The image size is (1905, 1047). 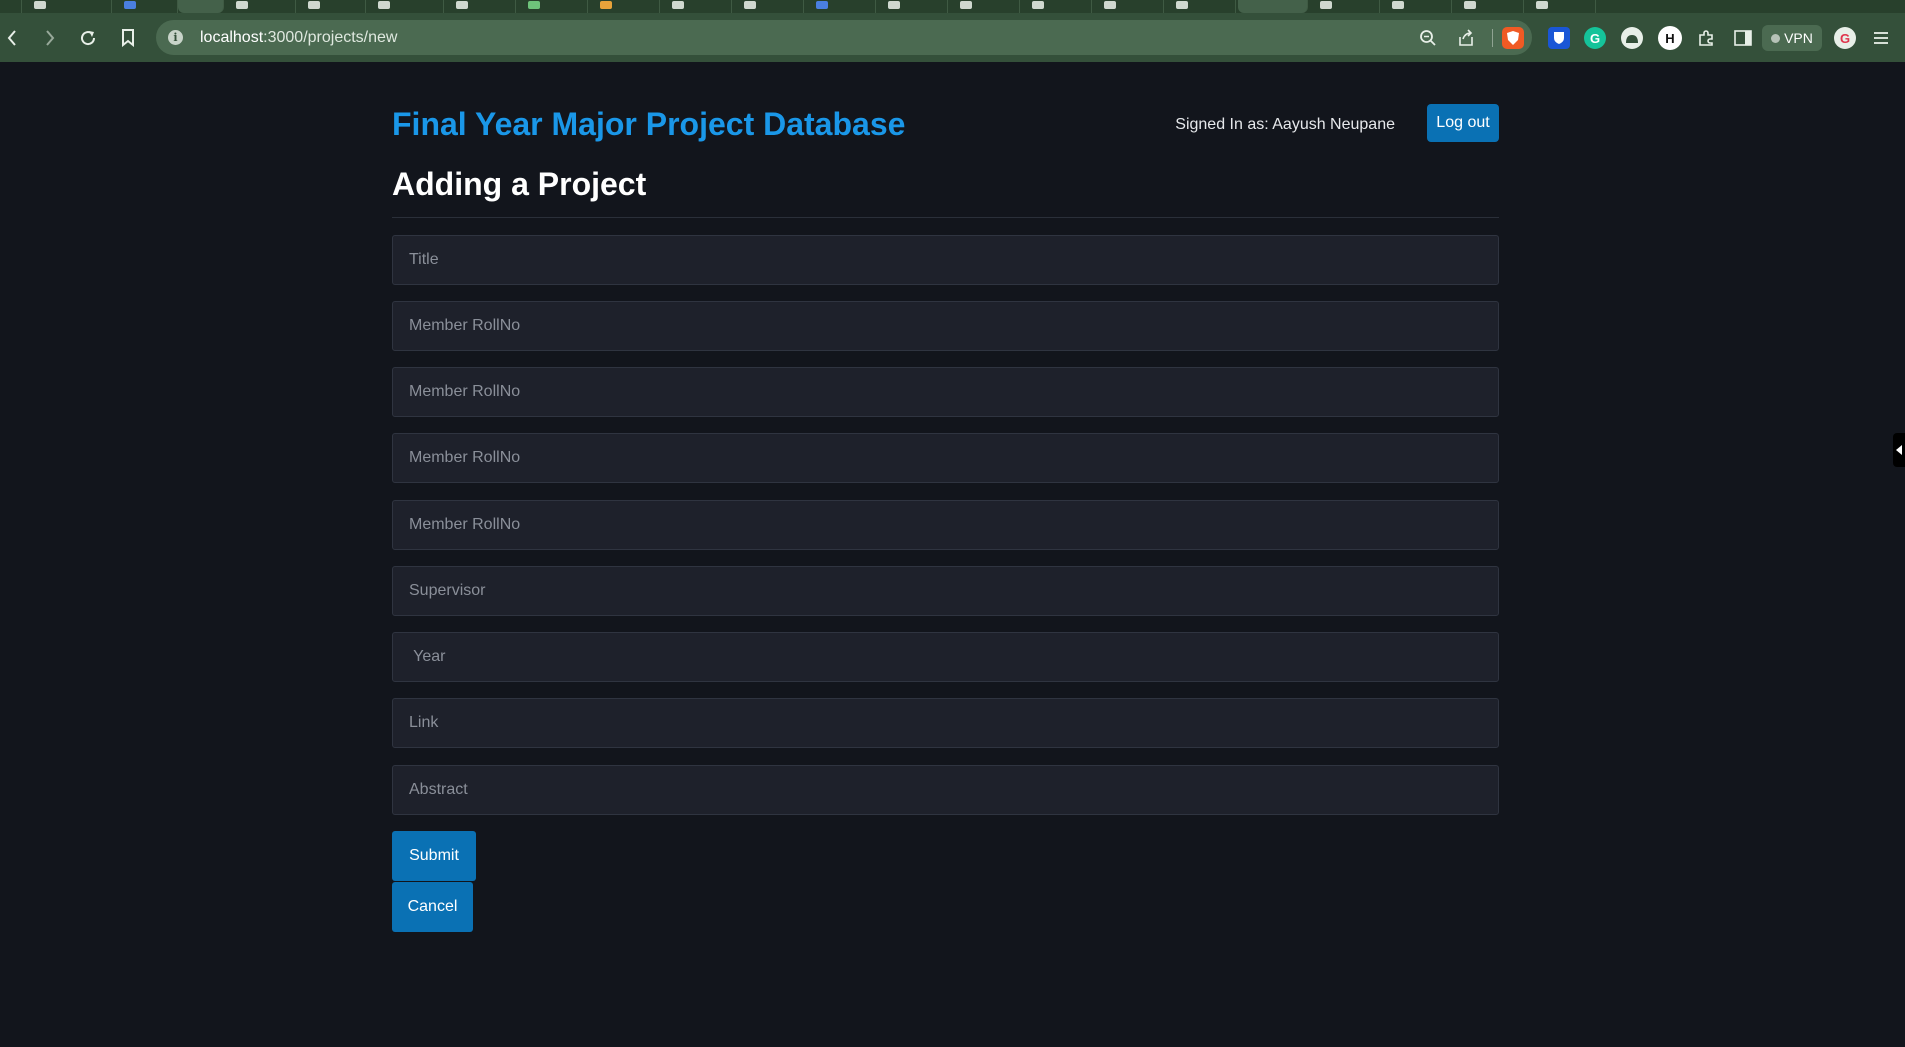 I want to click on address-bar: i localhost:3000/projects/new, so click(x=844, y=37).